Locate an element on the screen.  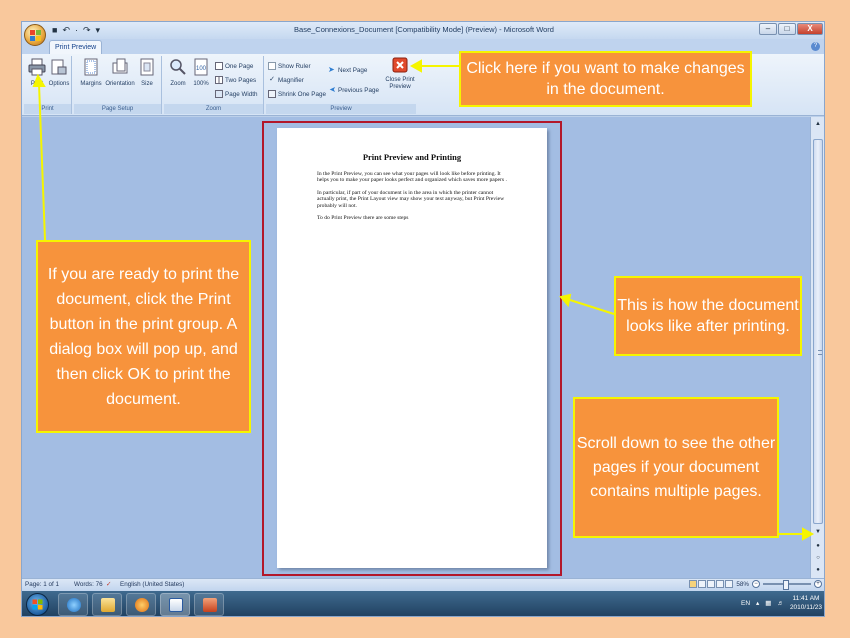
magnifier-label: Magnifier is located at coordinates (291, 80).